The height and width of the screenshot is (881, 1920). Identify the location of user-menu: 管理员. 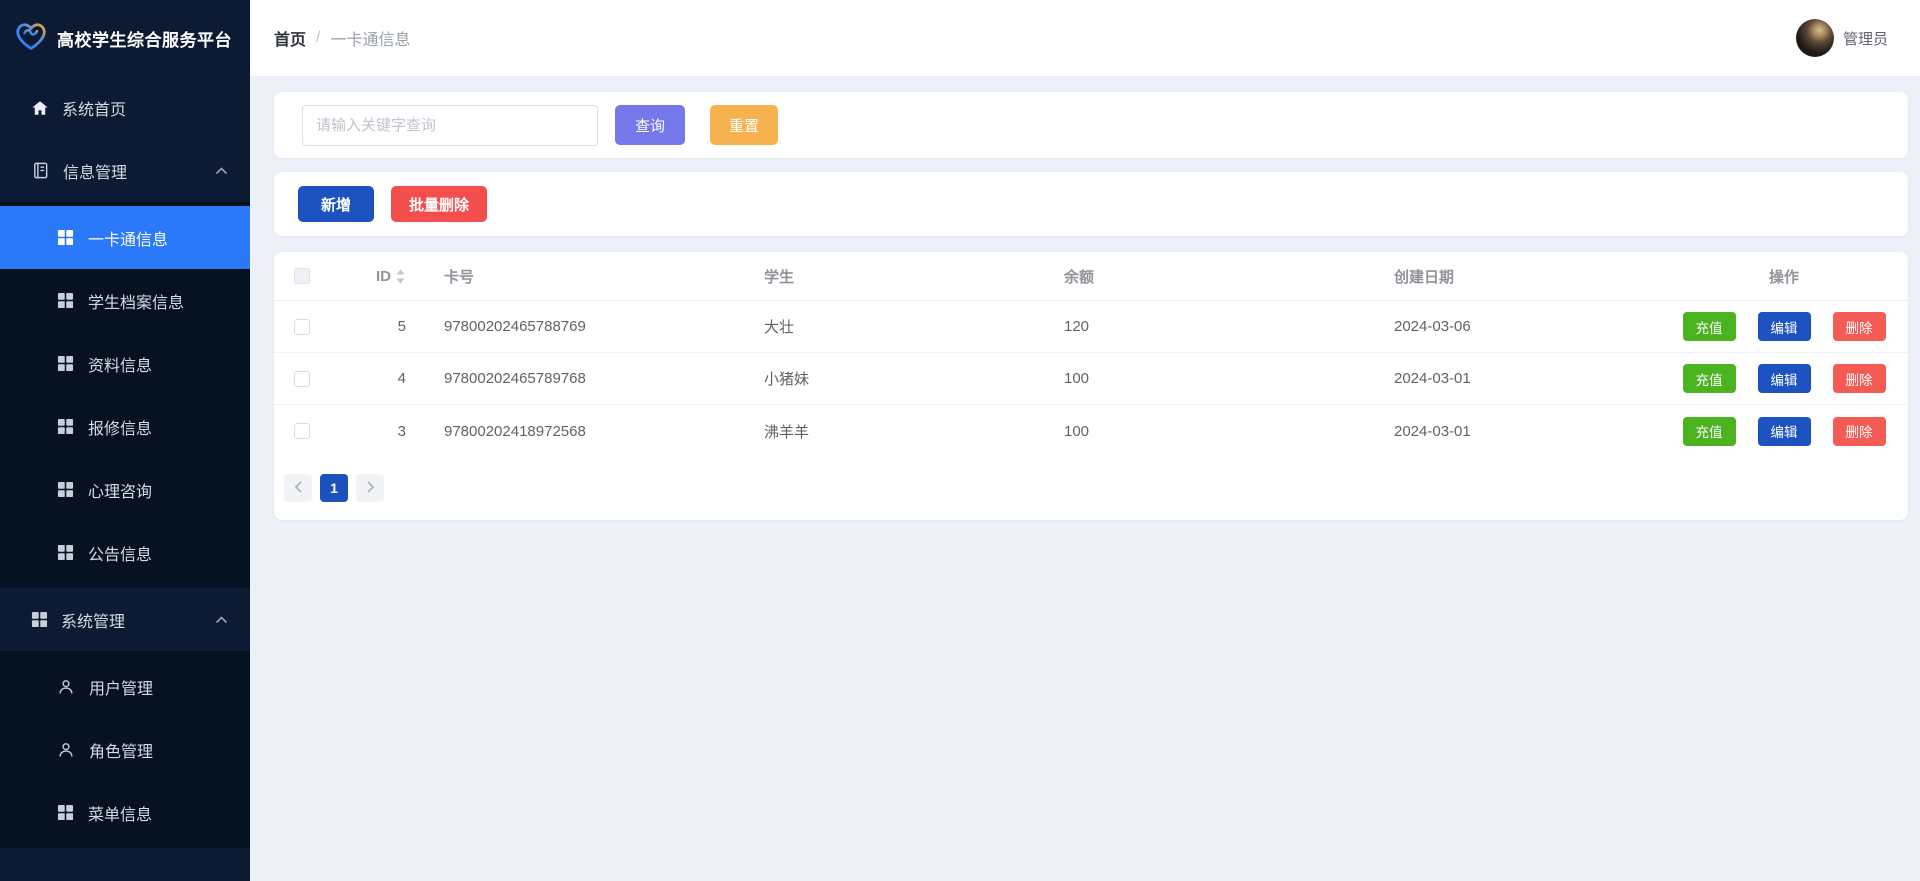
(1841, 38).